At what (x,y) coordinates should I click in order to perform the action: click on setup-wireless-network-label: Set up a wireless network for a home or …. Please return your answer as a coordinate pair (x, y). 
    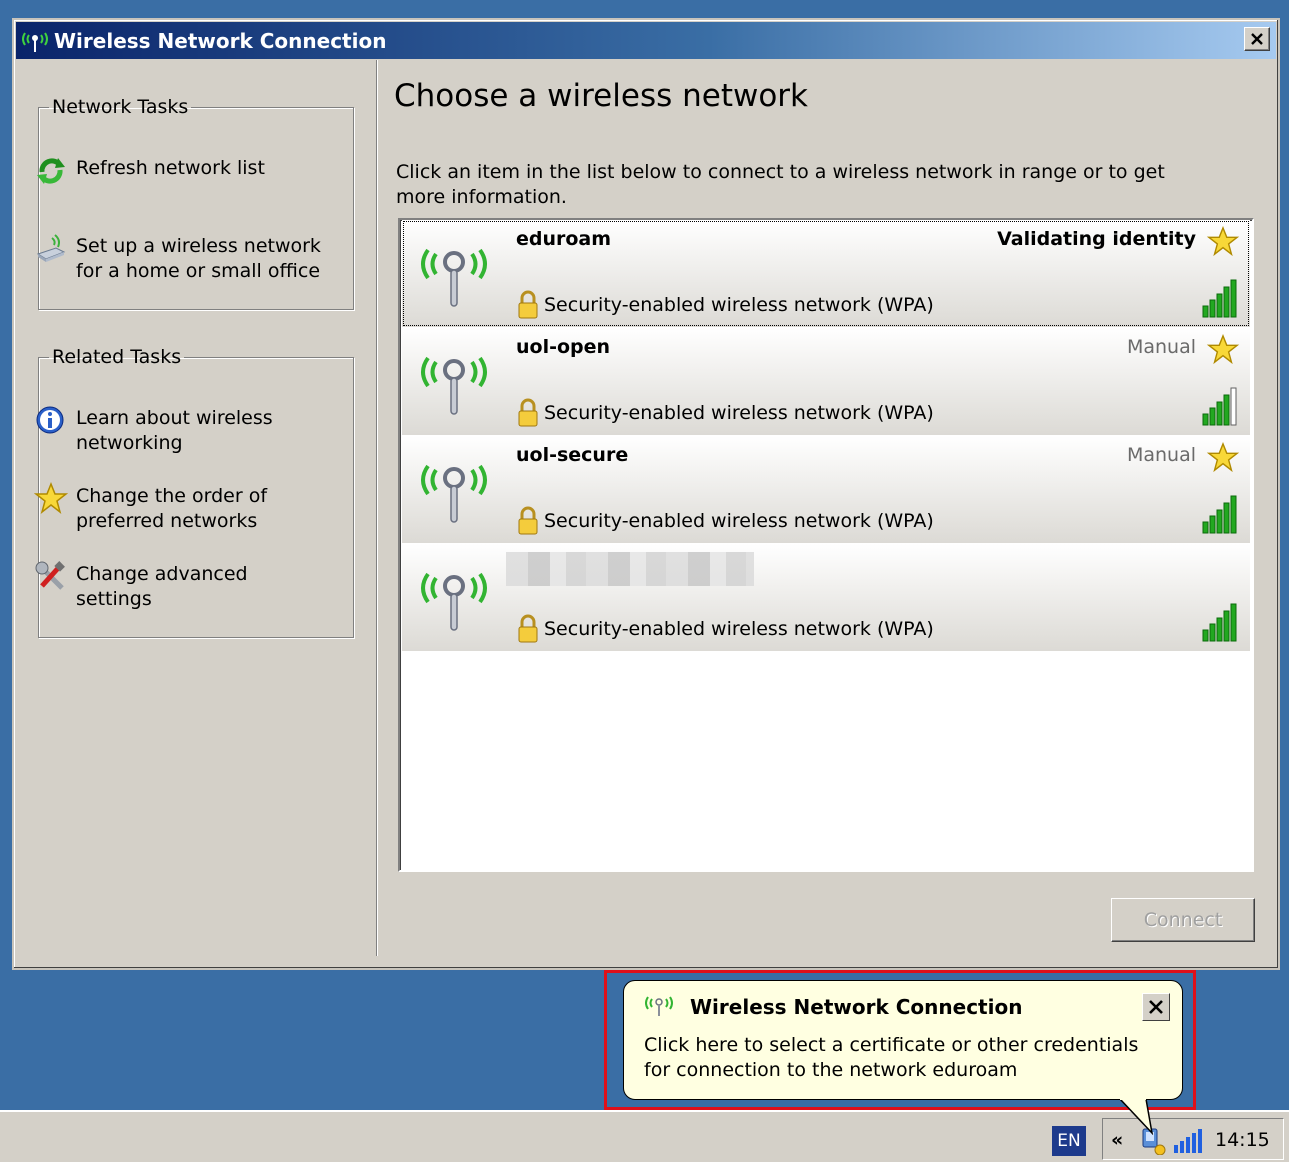
    Looking at the image, I should click on (198, 258).